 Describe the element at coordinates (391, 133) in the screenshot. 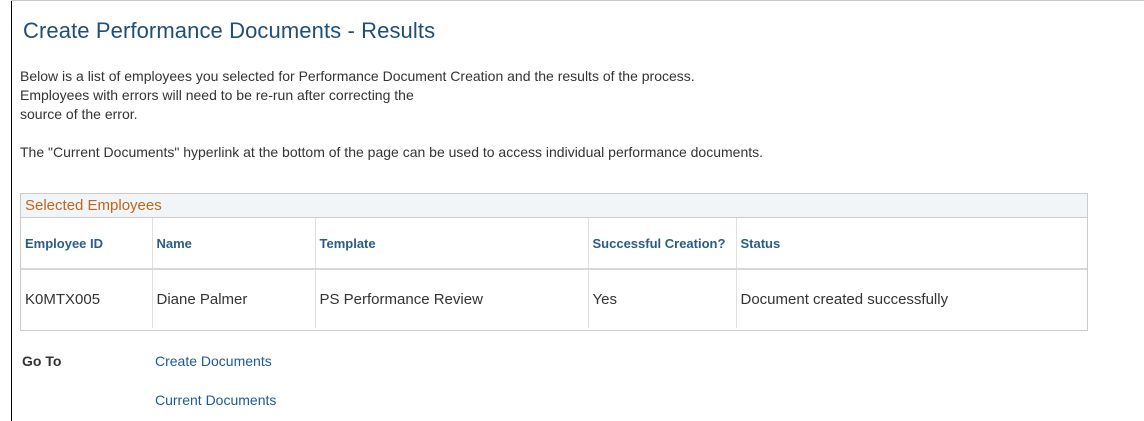

I see `instructions-spacer` at that location.